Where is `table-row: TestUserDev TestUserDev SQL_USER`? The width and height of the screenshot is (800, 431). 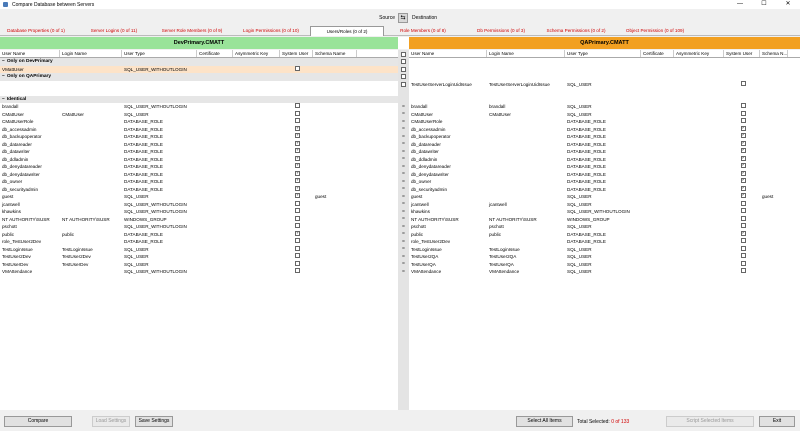
table-row: TestUserDev TestUserDev SQL_USER is located at coordinates (199, 264).